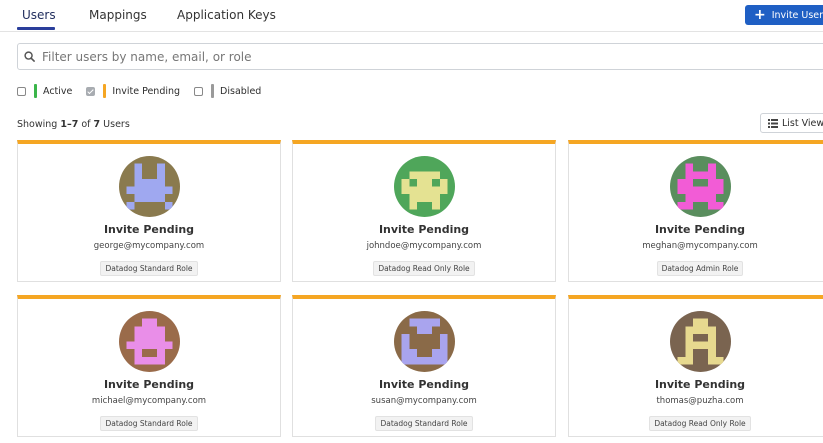  What do you see at coordinates (700, 246) in the screenshot?
I see `user-email: meghan@mycompany.com` at bounding box center [700, 246].